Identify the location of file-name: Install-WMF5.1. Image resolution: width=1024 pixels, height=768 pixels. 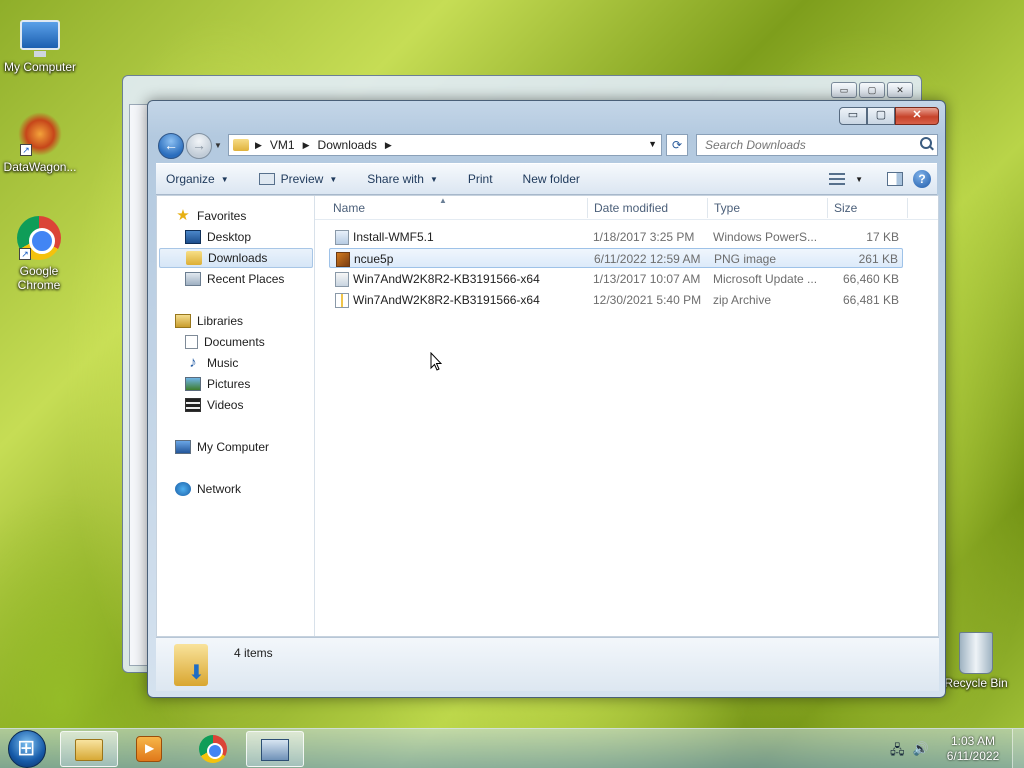
(393, 237).